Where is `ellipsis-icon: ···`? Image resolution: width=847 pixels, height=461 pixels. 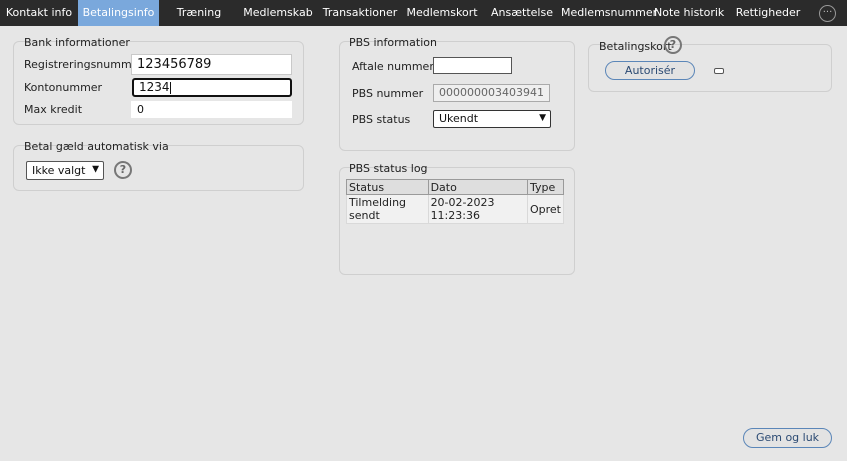 ellipsis-icon: ··· is located at coordinates (827, 13).